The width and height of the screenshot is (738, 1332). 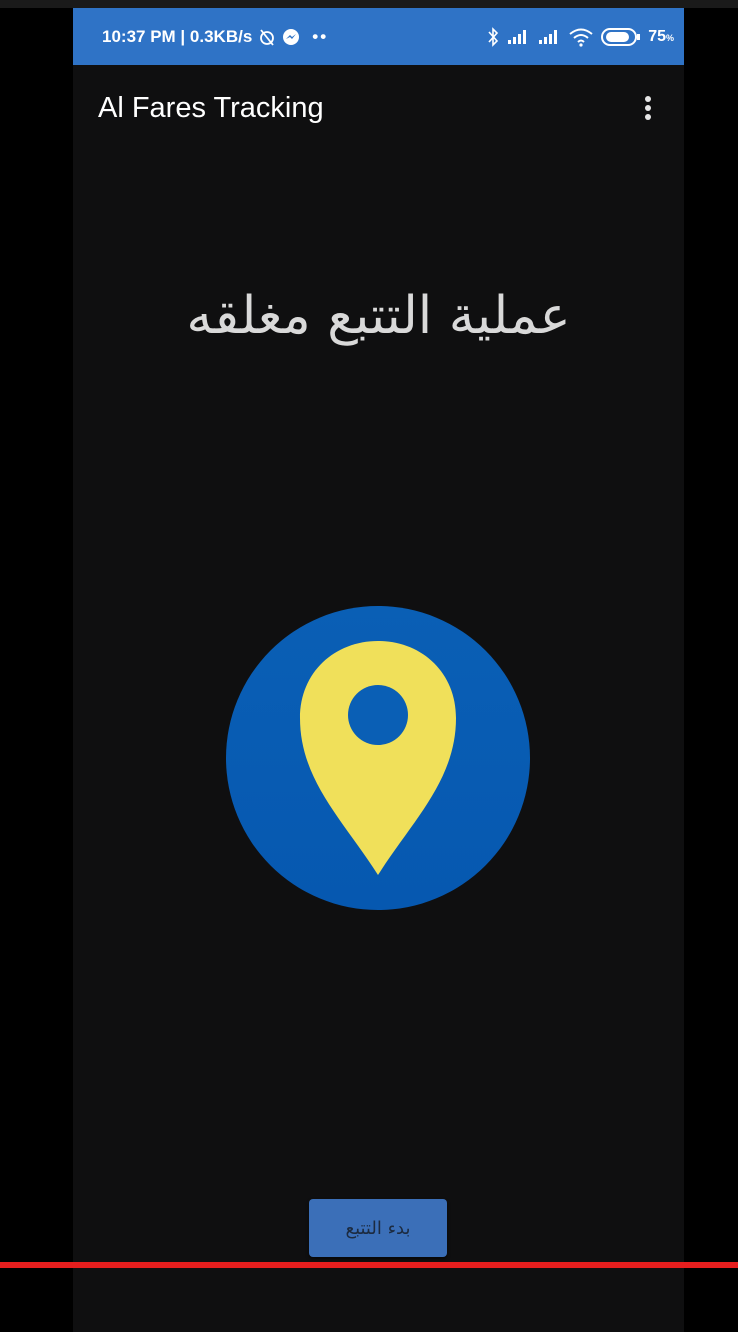 I want to click on app-bar: Al Fares Tracking, so click(x=378, y=109).